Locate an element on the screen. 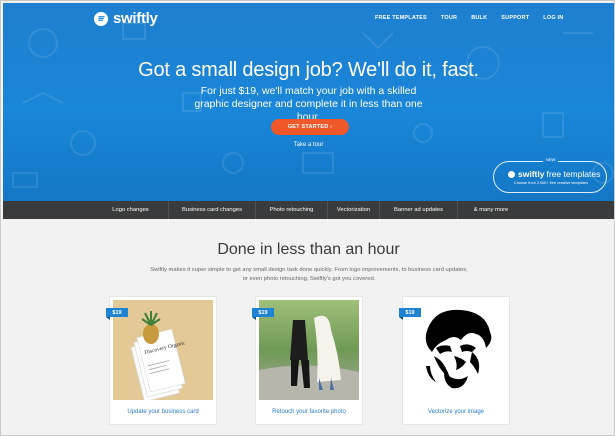  brand-logo: swiftly is located at coordinates (126, 18).